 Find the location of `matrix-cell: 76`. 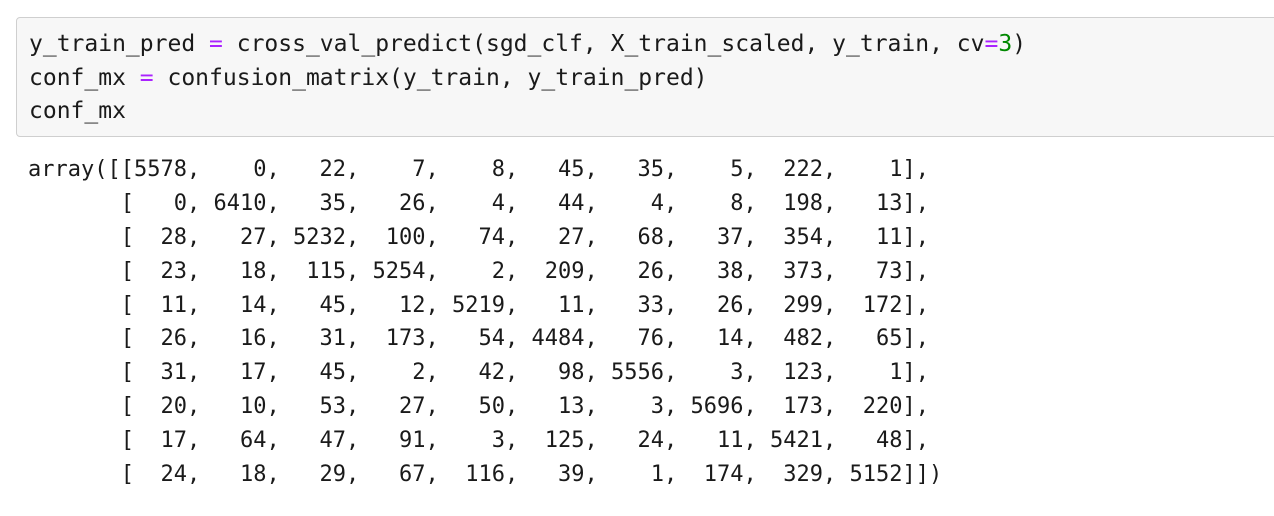

matrix-cell: 76 is located at coordinates (650, 339).